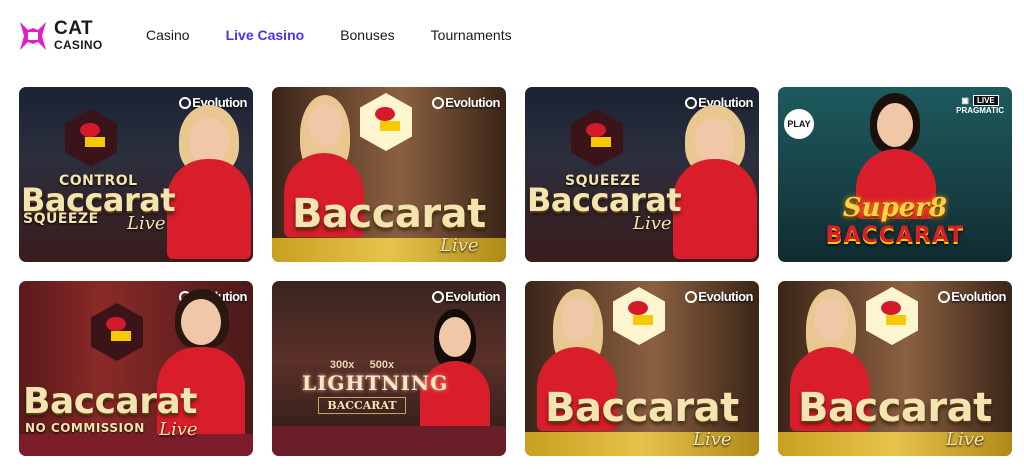  Describe the element at coordinates (74, 28) in the screenshot. I see `logo-line-1: CAT` at that location.